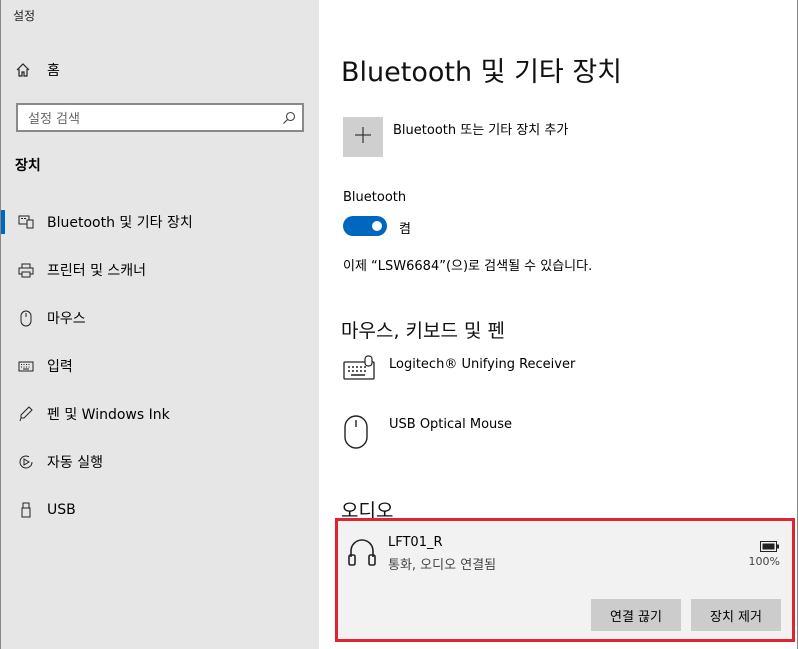 This screenshot has height=649, width=798. I want to click on remove-device-button: 장치 제거, so click(736, 615).